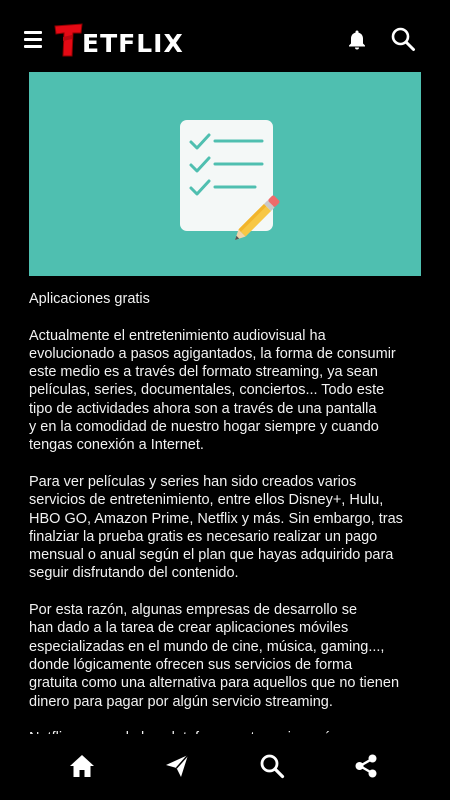 This screenshot has width=450, height=800. Describe the element at coordinates (230, 180) in the screenshot. I see `checklist-illustration` at that location.